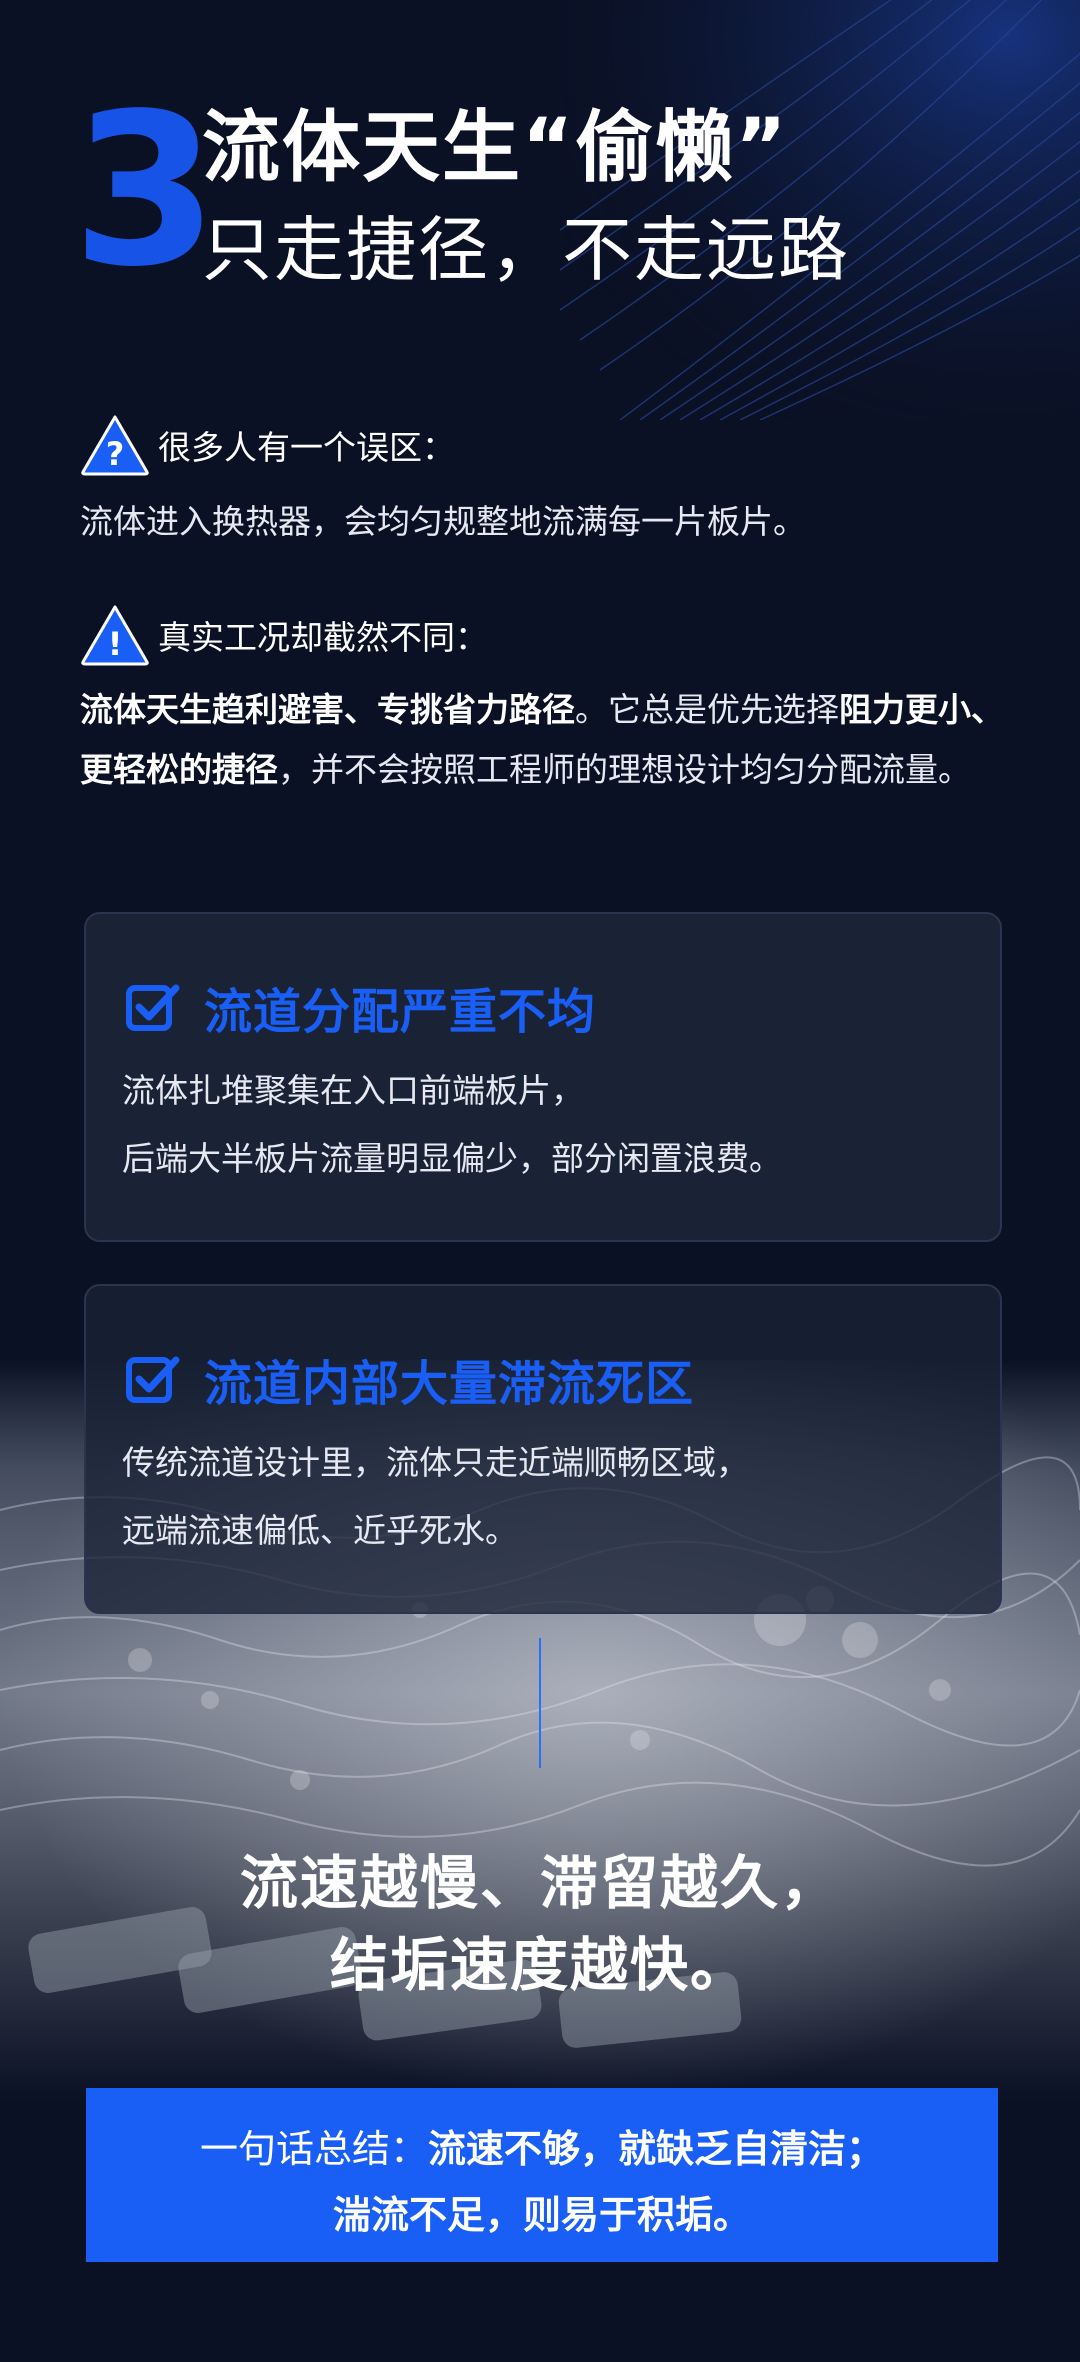 The height and width of the screenshot is (2362, 1080). Describe the element at coordinates (707, 709) in the screenshot. I see `reality-text-1: 。它总是优先选择` at that location.